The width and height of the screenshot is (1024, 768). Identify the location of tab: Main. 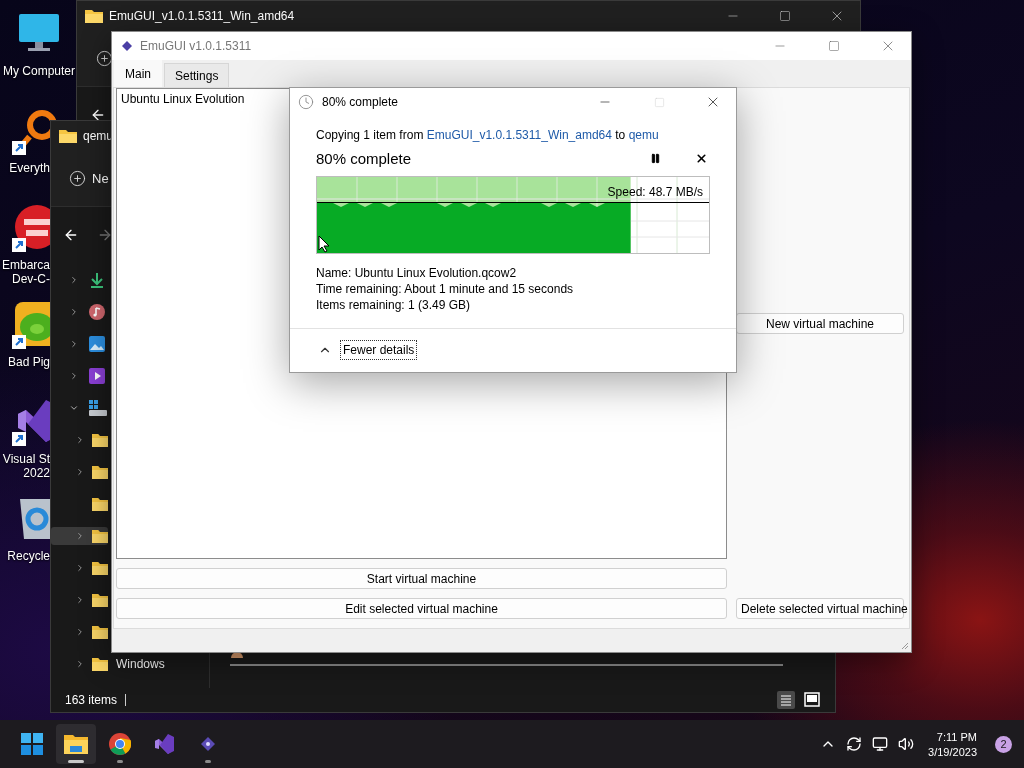
(138, 73).